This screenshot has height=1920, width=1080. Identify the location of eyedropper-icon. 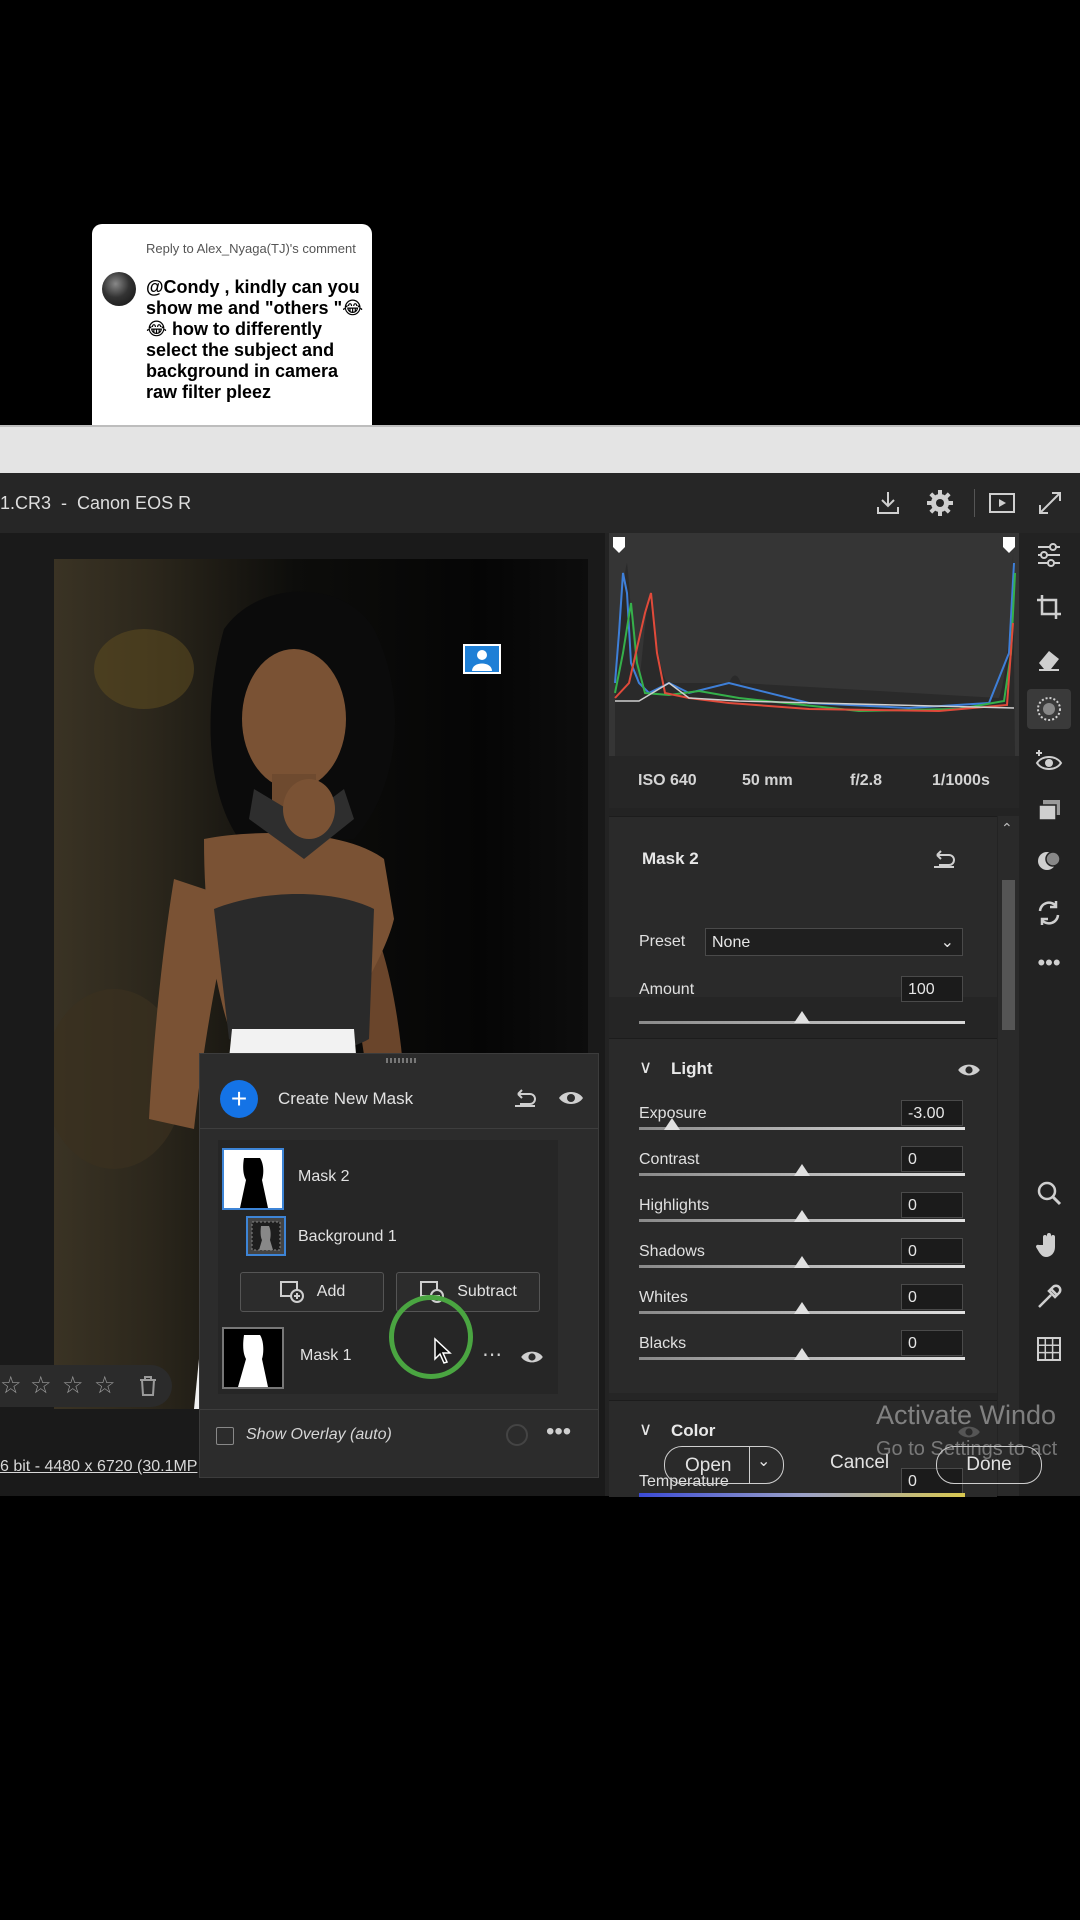
(1049, 1297).